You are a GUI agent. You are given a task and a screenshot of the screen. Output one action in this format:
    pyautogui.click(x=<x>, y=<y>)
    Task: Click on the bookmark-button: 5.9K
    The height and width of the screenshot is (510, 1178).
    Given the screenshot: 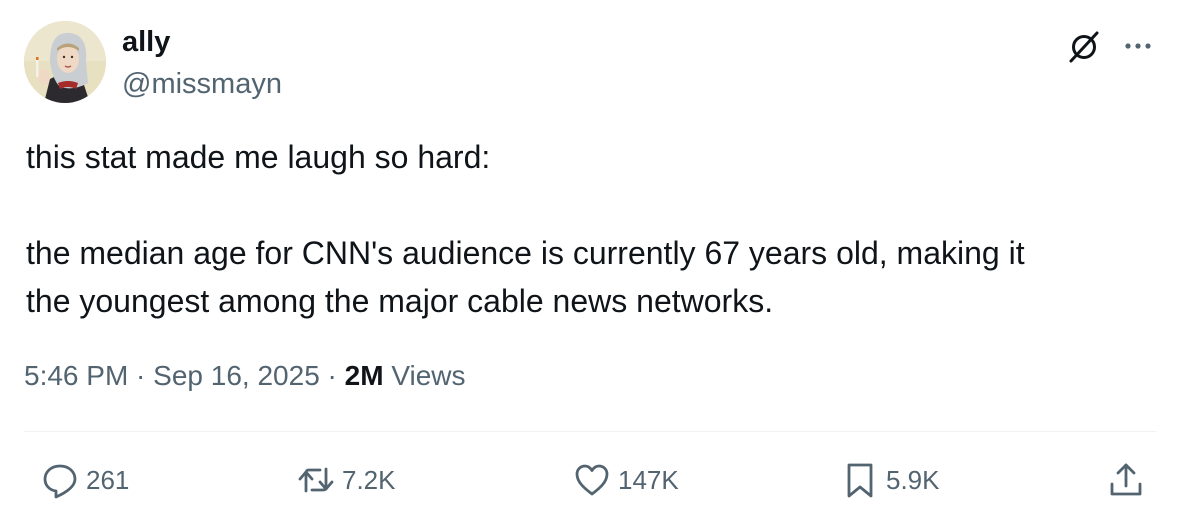 What is the action you would take?
    pyautogui.click(x=890, y=480)
    